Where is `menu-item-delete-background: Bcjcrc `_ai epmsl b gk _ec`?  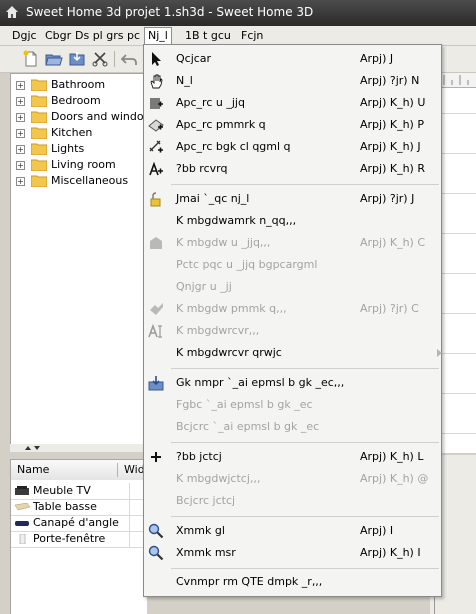
menu-item-delete-background: Bcjcrc `_ai epmsl b gk _ec is located at coordinates (292, 427).